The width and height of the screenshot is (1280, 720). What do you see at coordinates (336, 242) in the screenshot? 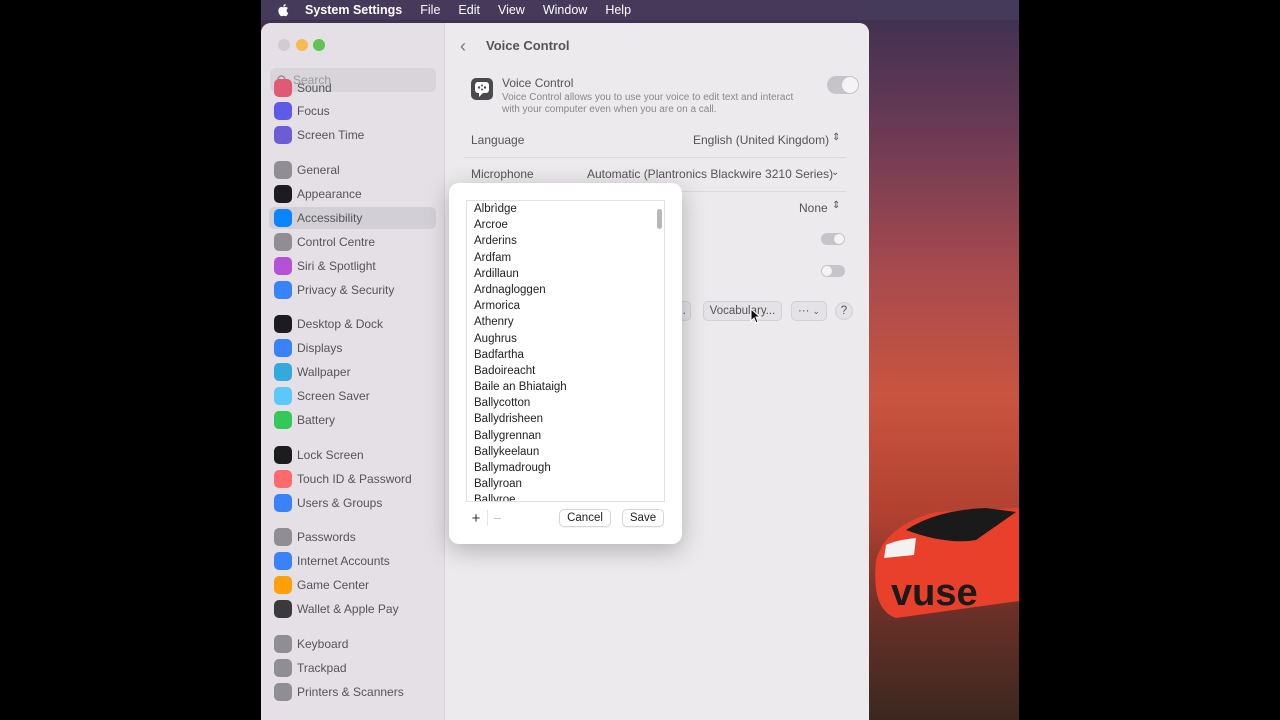
I see `sidebar-item-label: Control Centre` at bounding box center [336, 242].